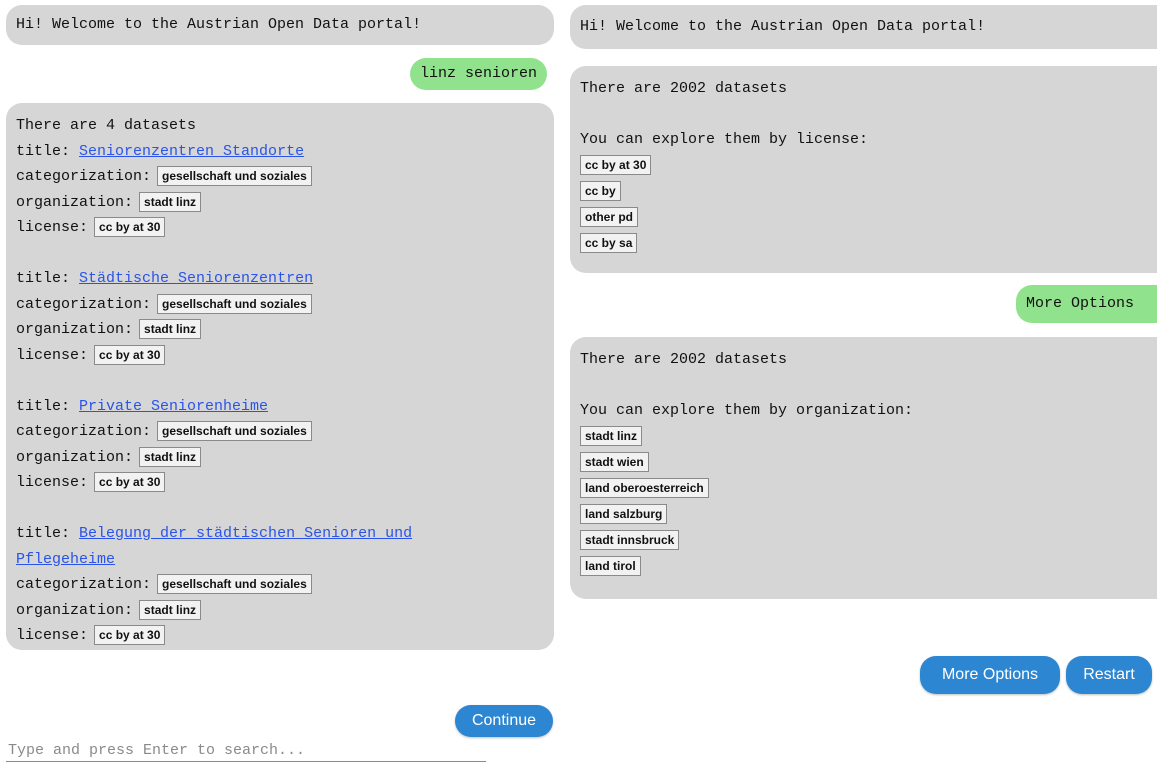 Image resolution: width=1157 pixels, height=763 pixels. I want to click on license-option: cc by sa, so click(609, 242).